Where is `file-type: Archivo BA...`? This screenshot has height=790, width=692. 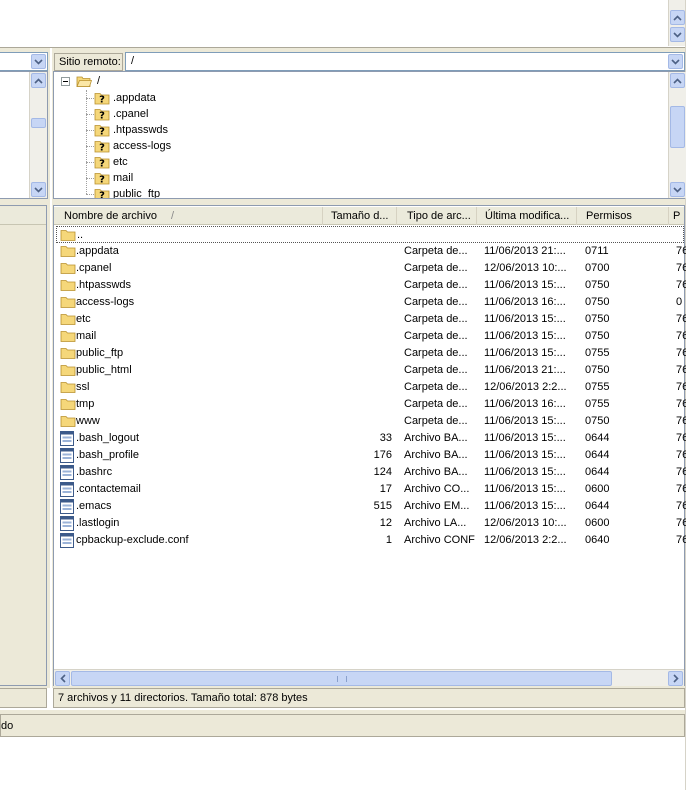 file-type: Archivo BA... is located at coordinates (436, 438).